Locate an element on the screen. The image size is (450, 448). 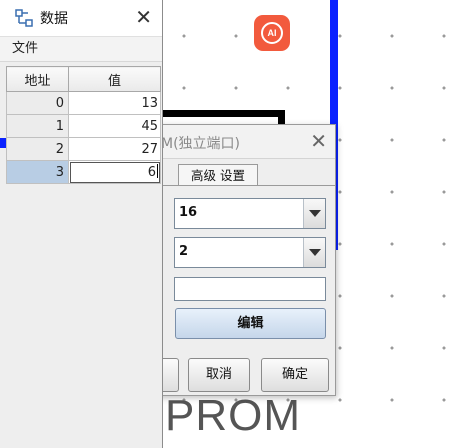
address-bits-value: 2 is located at coordinates (184, 251).